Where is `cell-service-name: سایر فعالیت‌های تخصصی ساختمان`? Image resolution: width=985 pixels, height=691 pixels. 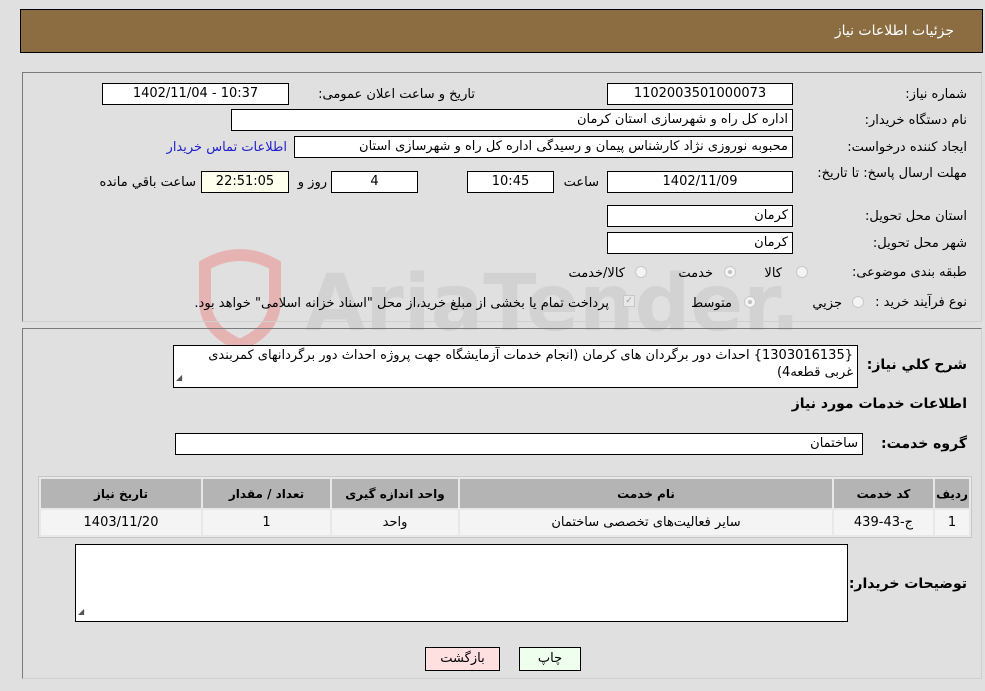 cell-service-name: سایر فعالیت‌های تخصصی ساختمان is located at coordinates (646, 522).